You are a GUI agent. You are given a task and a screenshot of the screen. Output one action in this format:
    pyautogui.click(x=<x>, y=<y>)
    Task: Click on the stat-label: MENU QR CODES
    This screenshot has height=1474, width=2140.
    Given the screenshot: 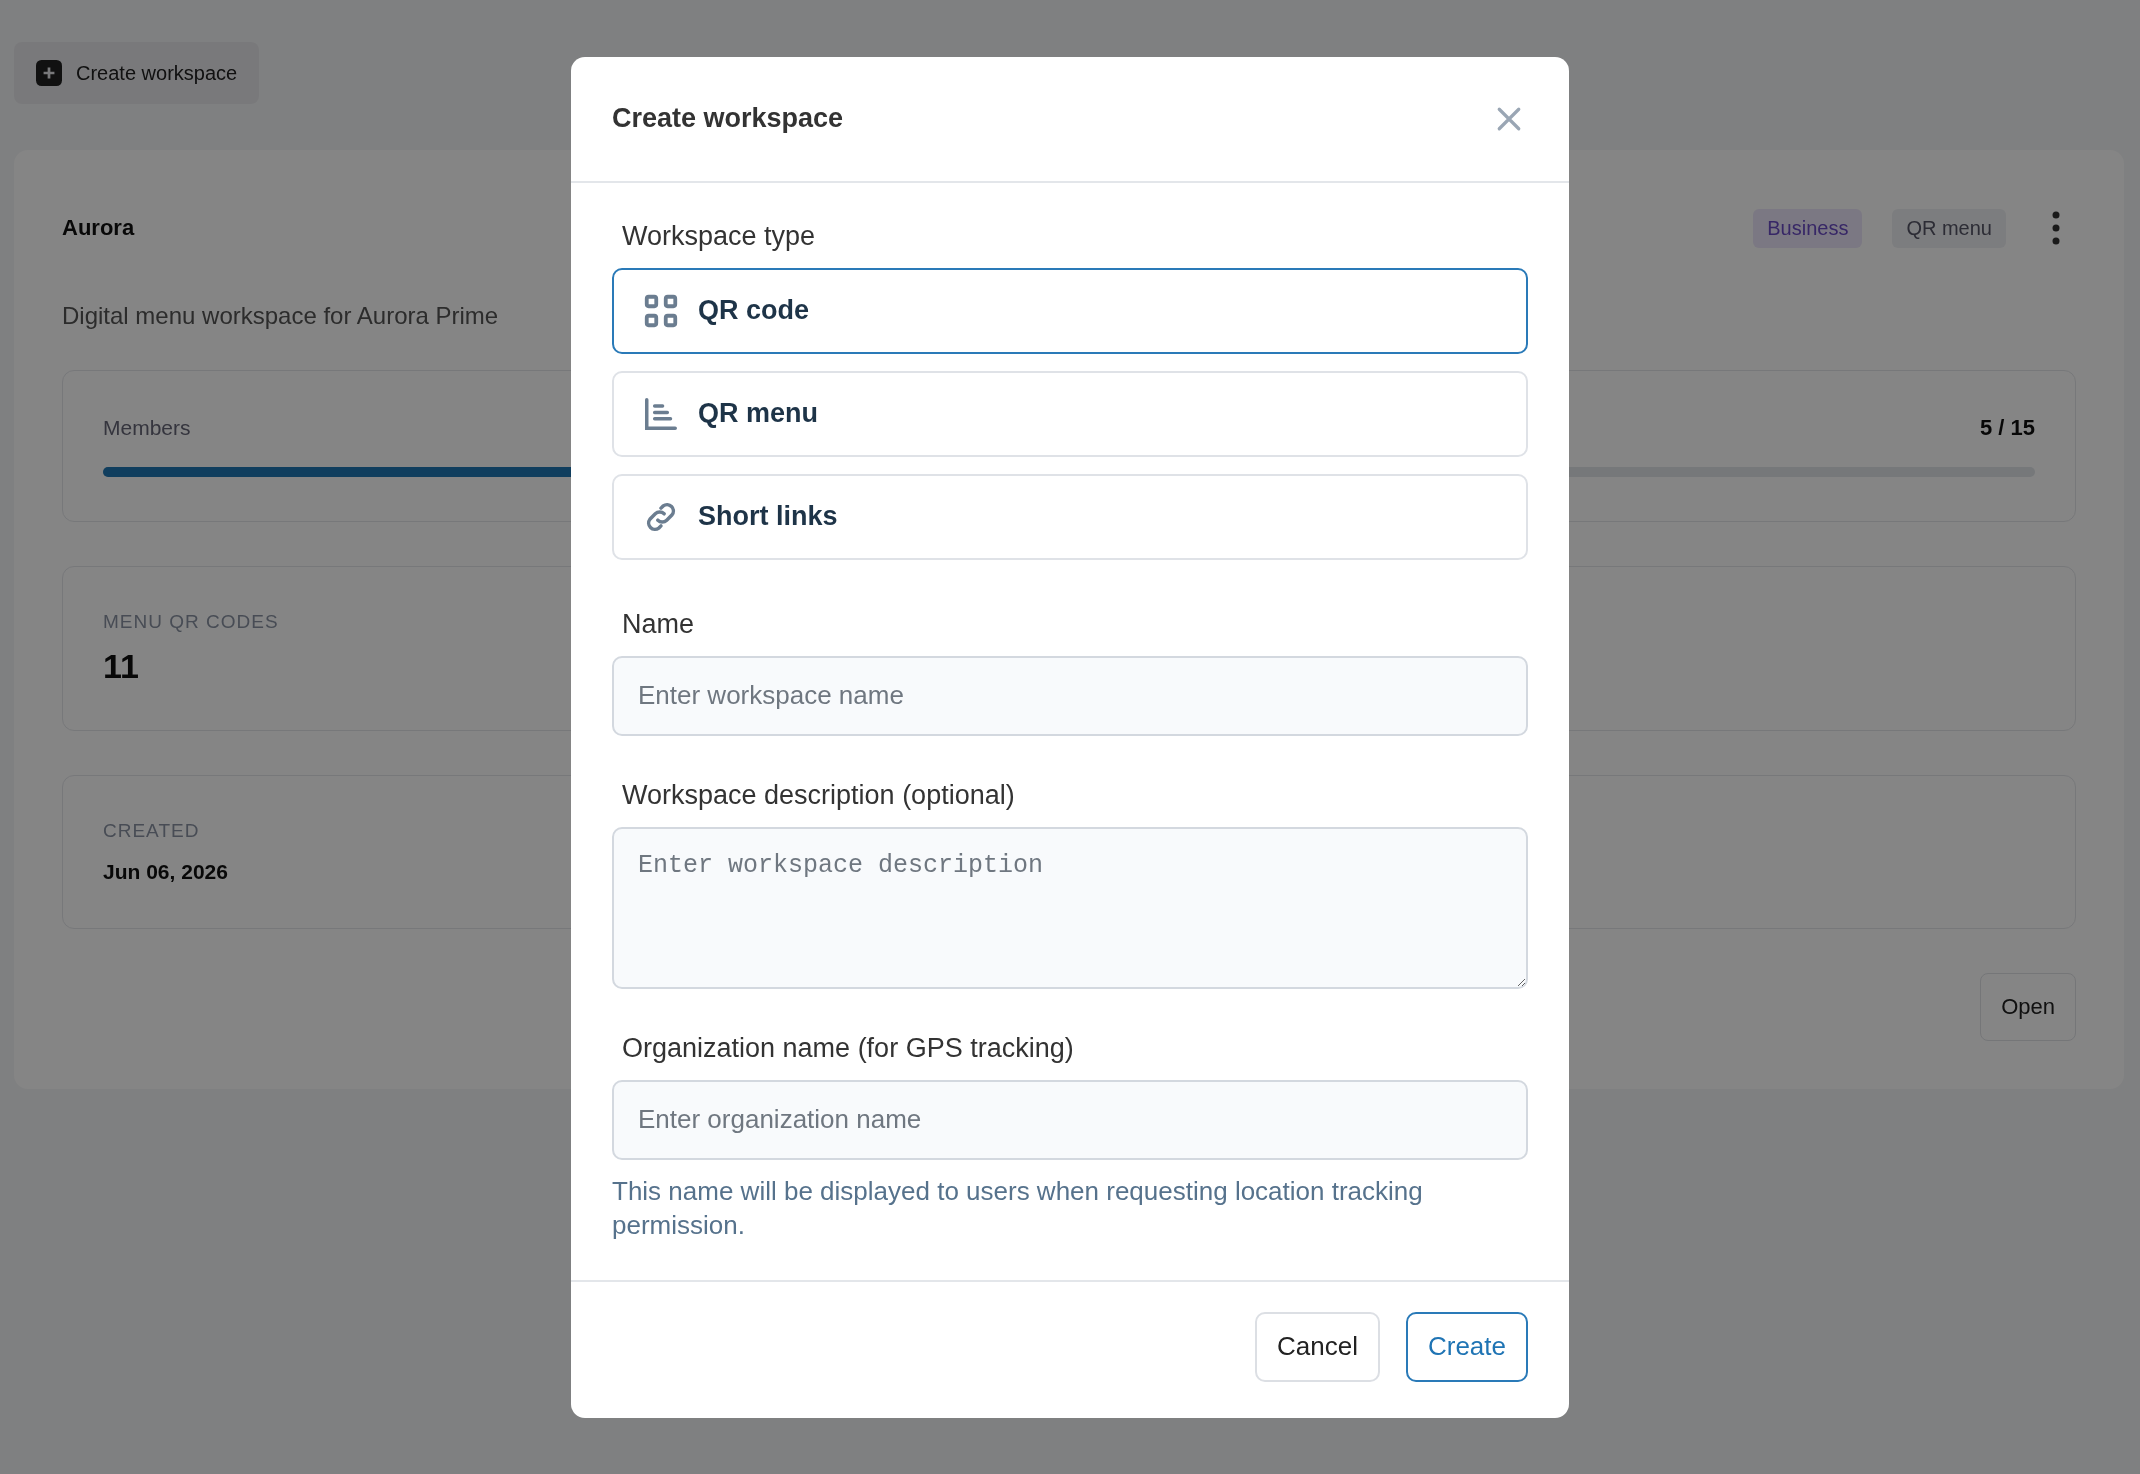 What is the action you would take?
    pyautogui.click(x=191, y=622)
    